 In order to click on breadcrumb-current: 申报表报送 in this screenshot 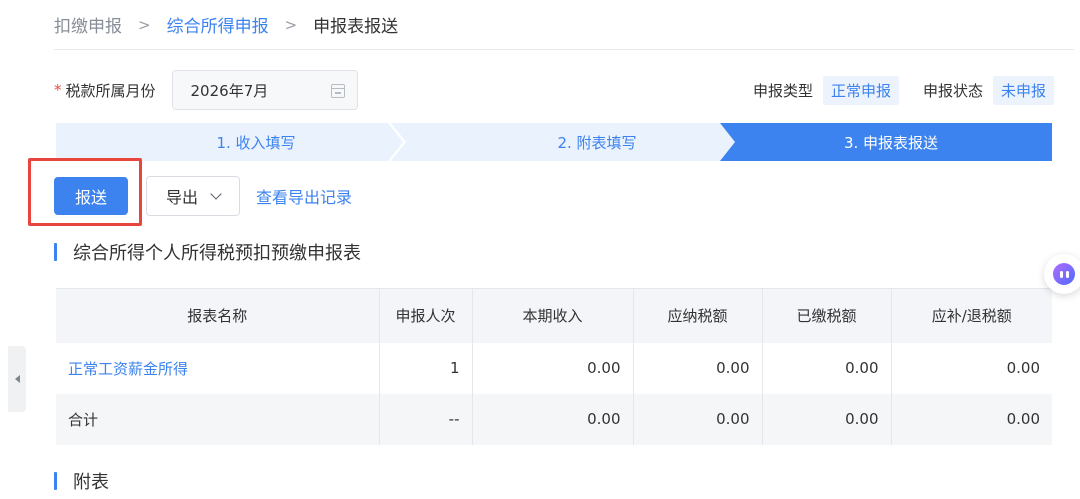, I will do `click(356, 27)`.